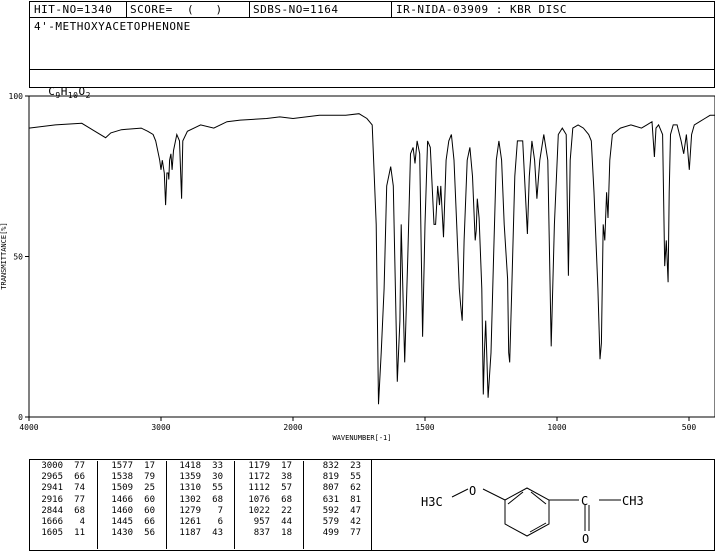 This screenshot has width=715, height=553. What do you see at coordinates (217, 477) in the screenshot?
I see `peak-transmittance: 30` at bounding box center [217, 477].